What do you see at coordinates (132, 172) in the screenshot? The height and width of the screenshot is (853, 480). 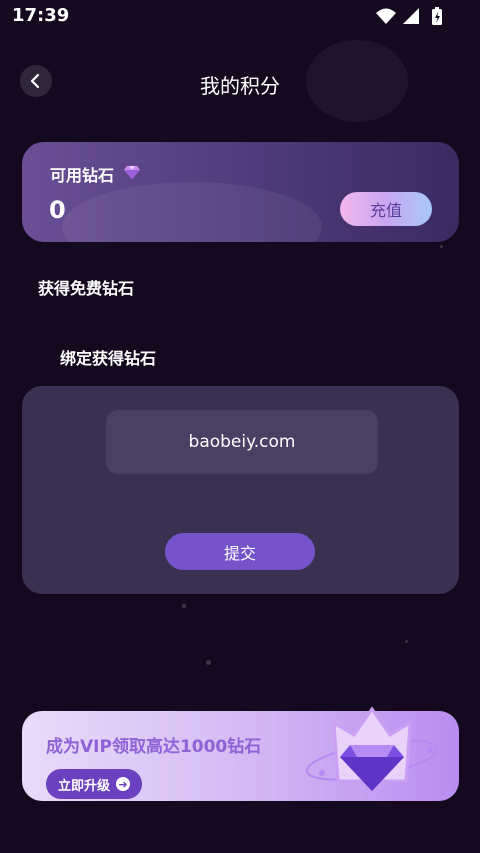 I see `diamond-icon` at bounding box center [132, 172].